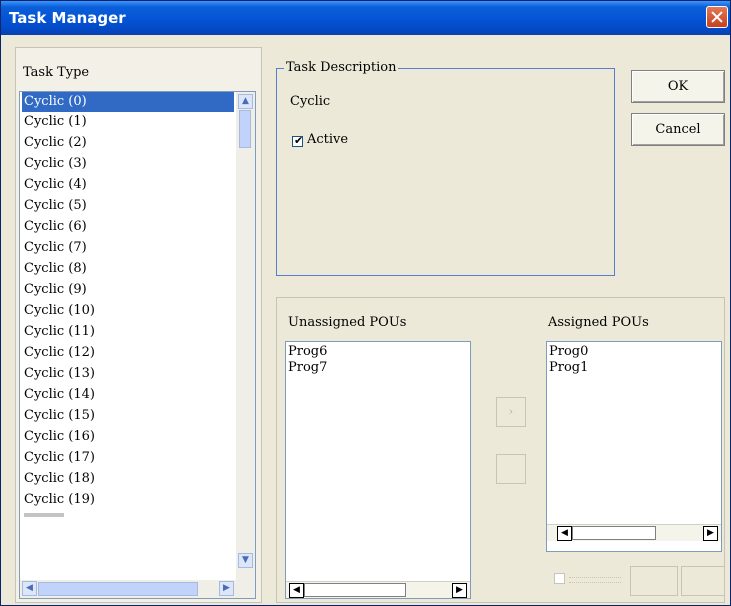  What do you see at coordinates (56, 72) in the screenshot?
I see `task-type-label: Task Type` at bounding box center [56, 72].